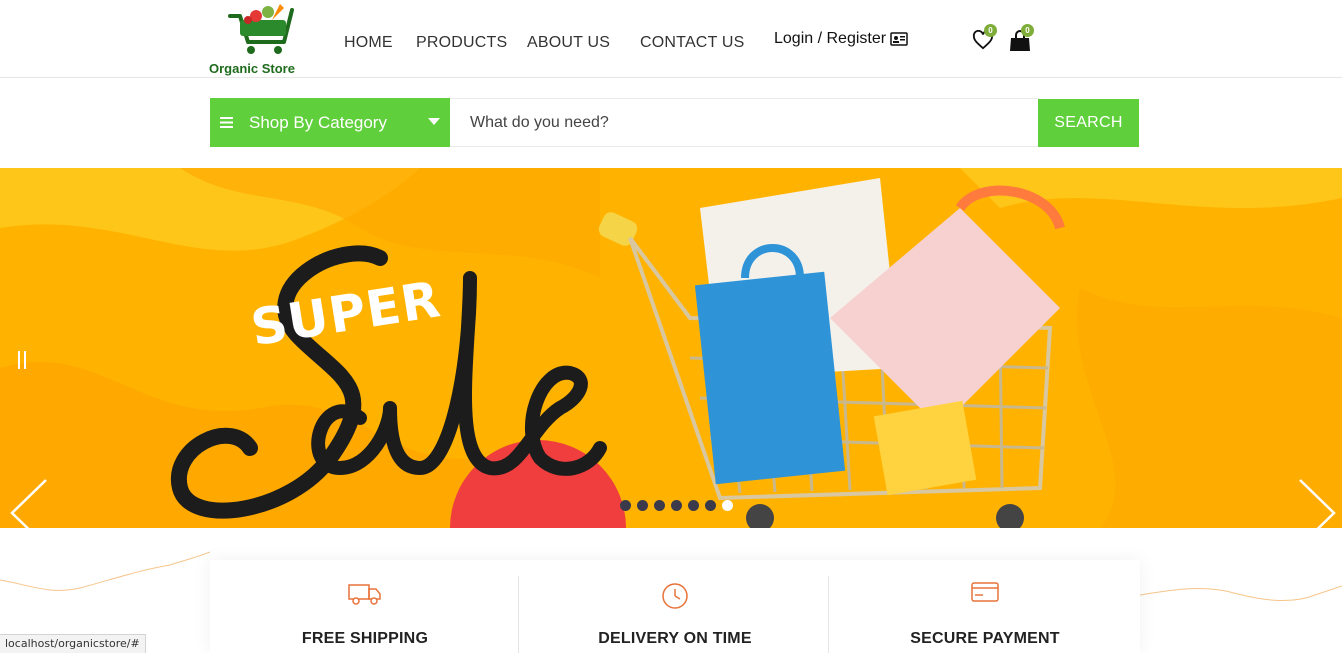  I want to click on logo: Organic Store, so click(256, 39).